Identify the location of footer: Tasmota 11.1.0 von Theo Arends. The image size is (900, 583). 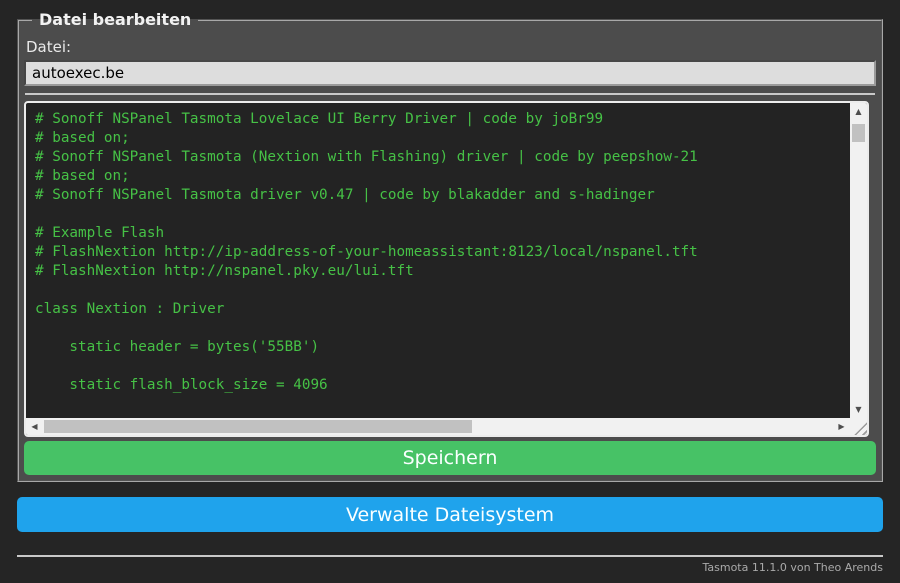
(450, 564).